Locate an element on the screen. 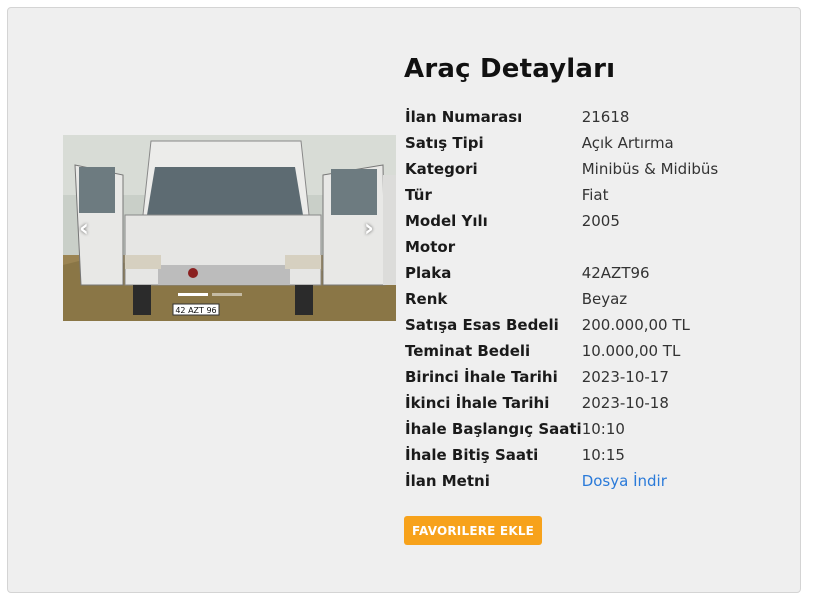  detail-row-satisa-esas-bedeli: Satışa Esas Bedeli 200.000,00 TL is located at coordinates (561, 325).